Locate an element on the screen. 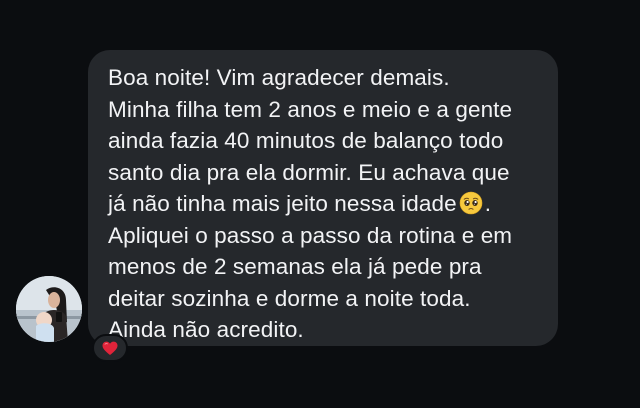 Image resolution: width=640 pixels, height=408 pixels. message-line-5-tail: . is located at coordinates (488, 203).